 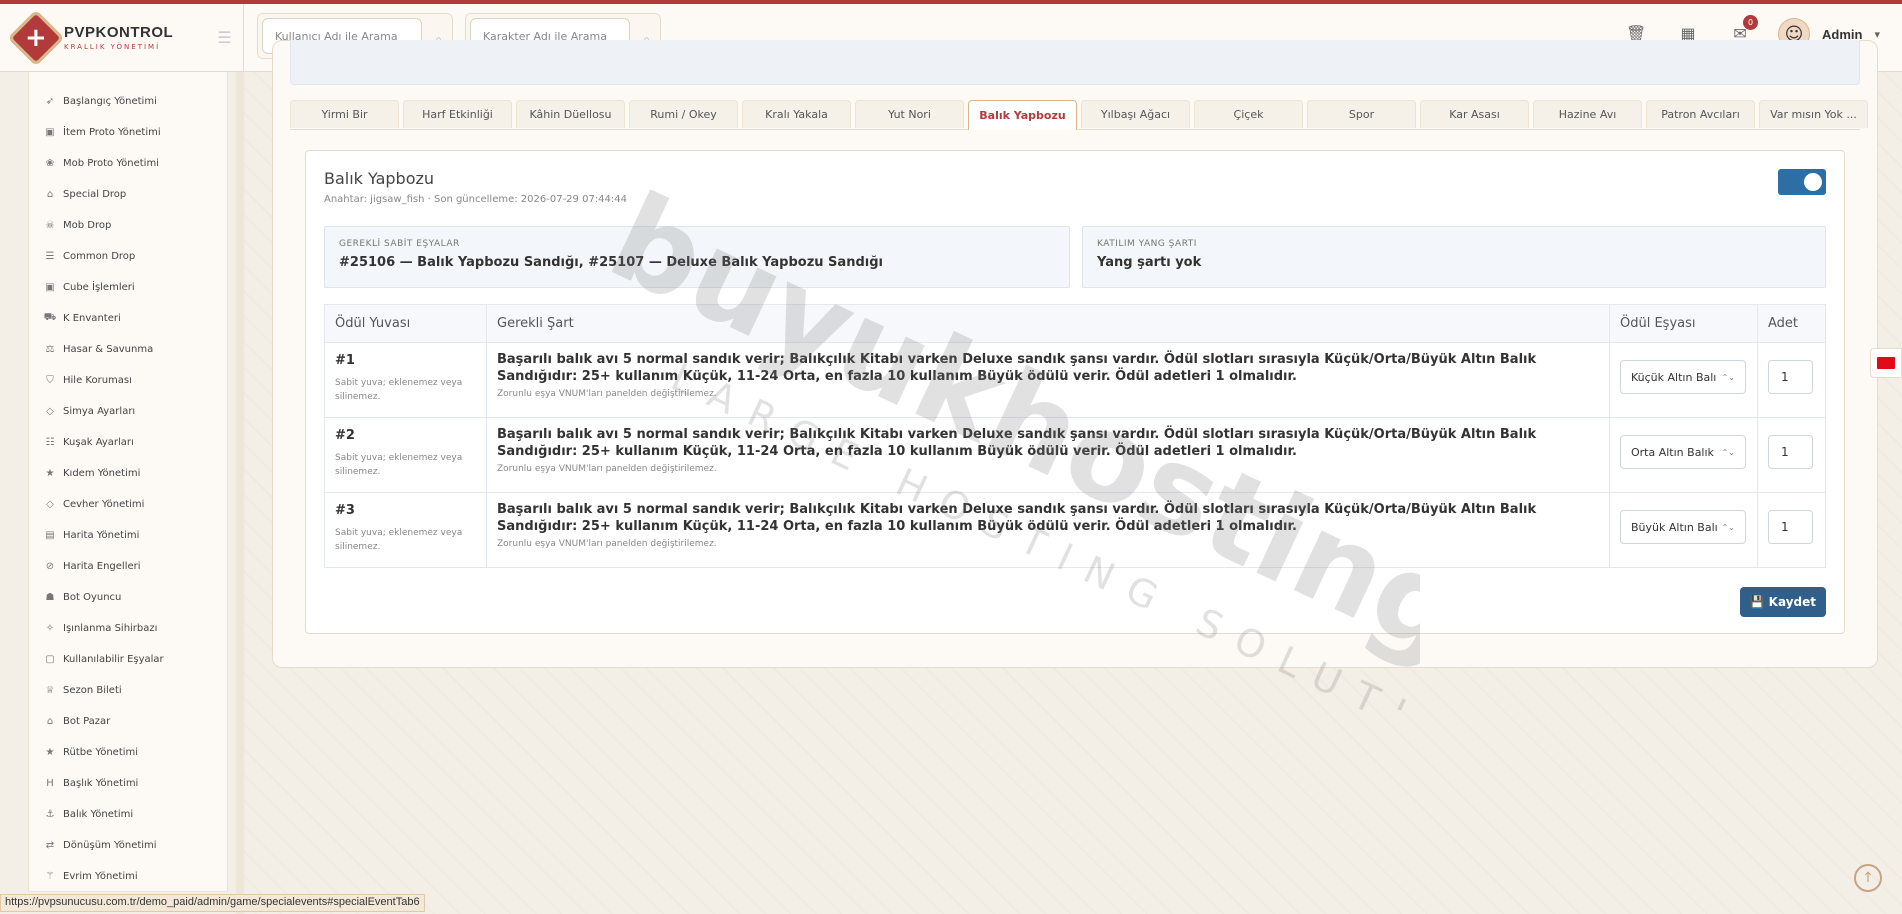 I want to click on sidebar-item: ⊘ Harita Engelleri, so click(x=128, y=566).